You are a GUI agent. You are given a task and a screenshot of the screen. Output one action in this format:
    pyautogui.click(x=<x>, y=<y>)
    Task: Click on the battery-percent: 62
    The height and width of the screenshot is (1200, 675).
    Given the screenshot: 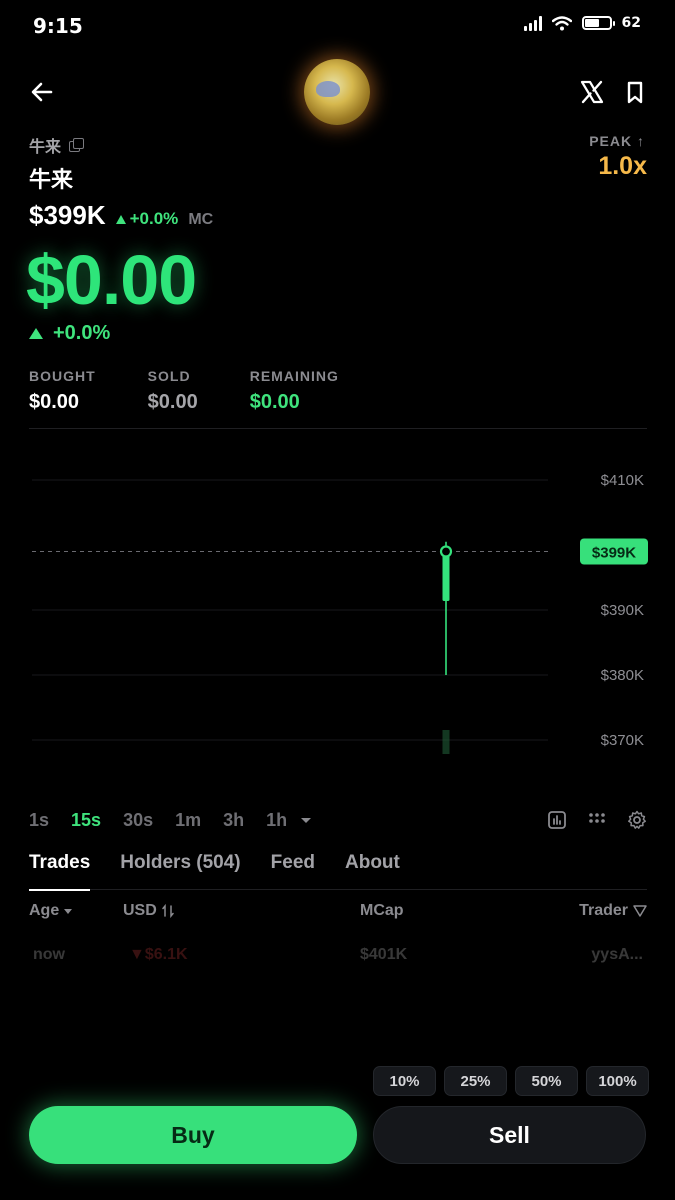 What is the action you would take?
    pyautogui.click(x=631, y=23)
    